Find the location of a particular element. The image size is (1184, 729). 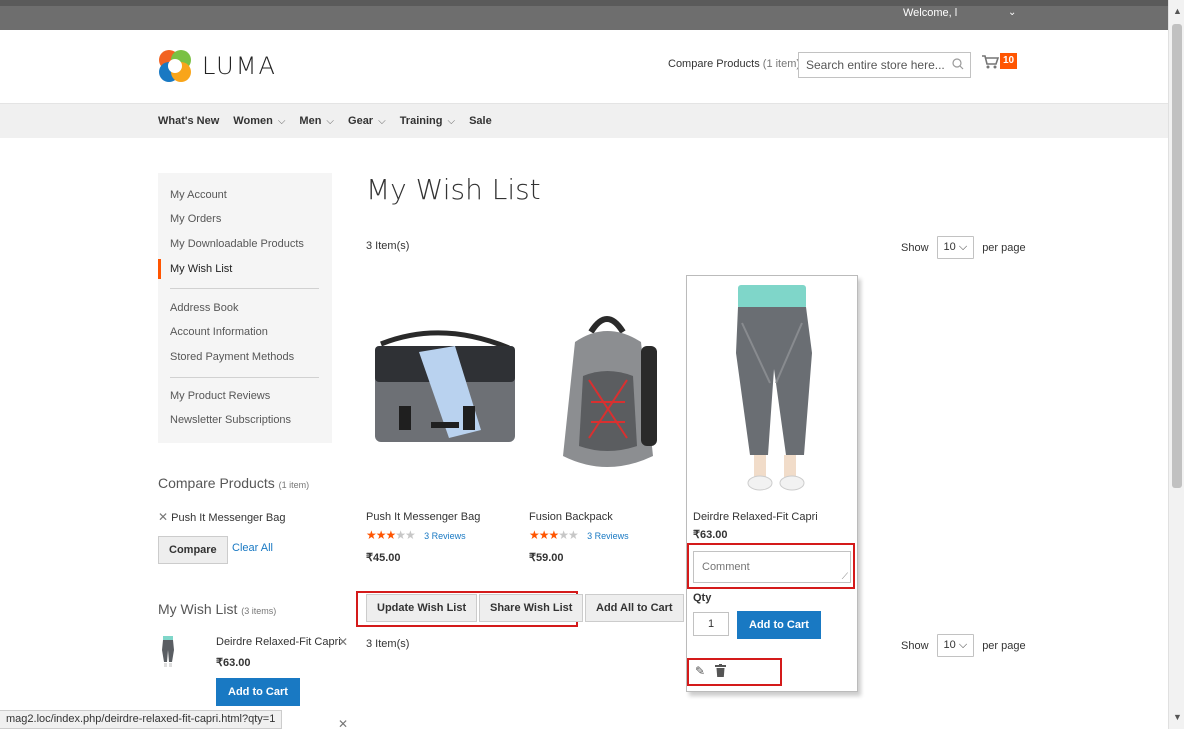

sidebar-item-my-wish-list: My Wish List is located at coordinates (195, 269).